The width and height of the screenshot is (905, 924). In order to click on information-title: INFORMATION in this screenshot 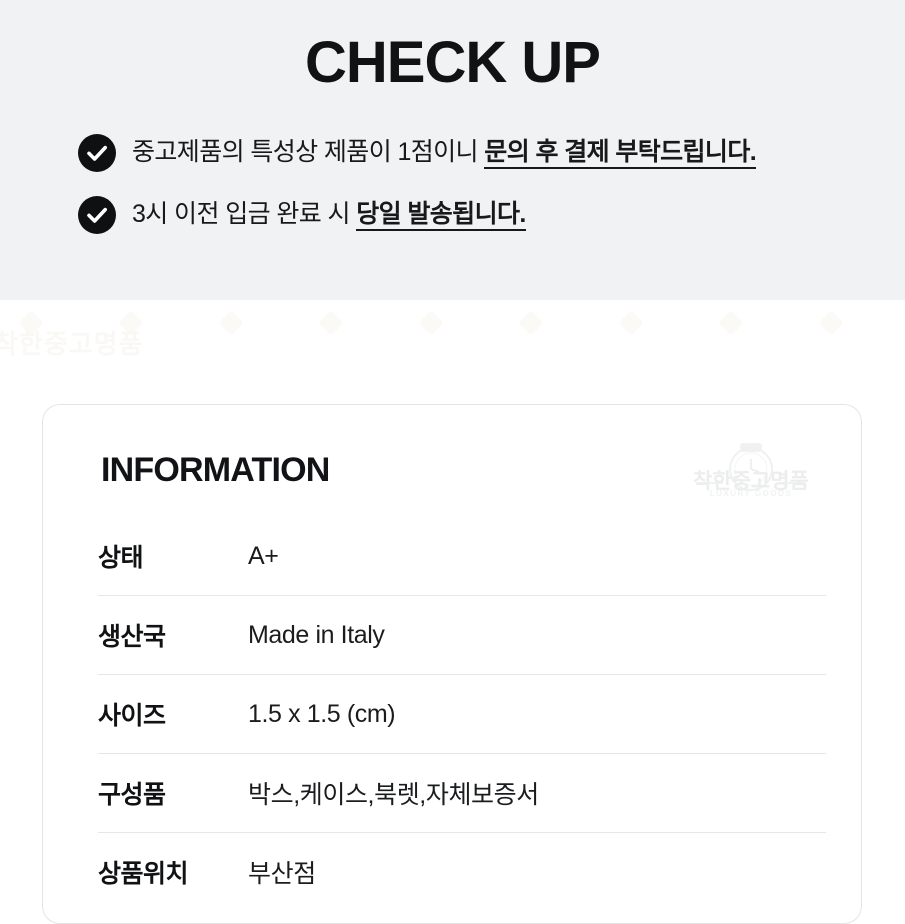, I will do `click(215, 470)`.